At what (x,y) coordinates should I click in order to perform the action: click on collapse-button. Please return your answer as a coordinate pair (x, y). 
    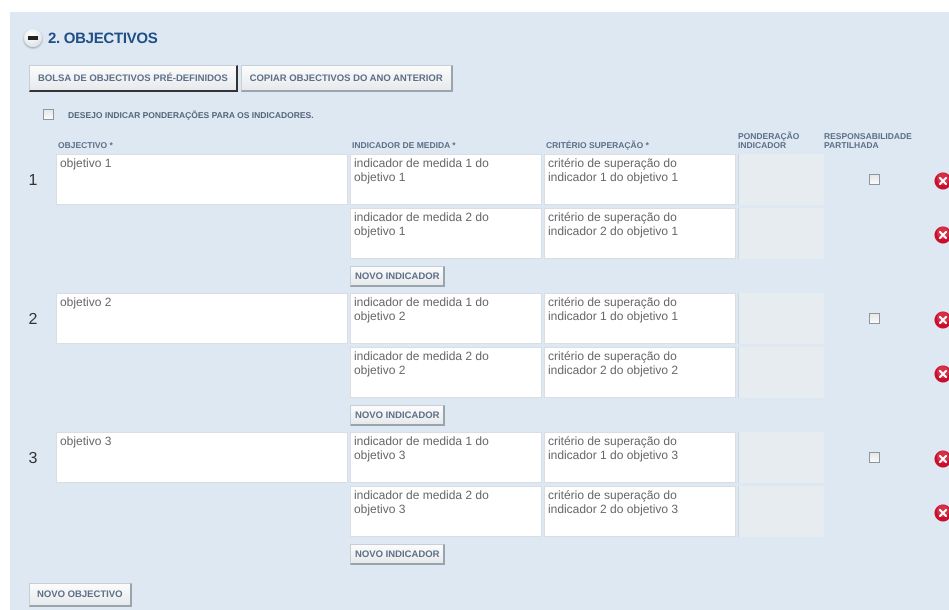
    Looking at the image, I should click on (33, 38).